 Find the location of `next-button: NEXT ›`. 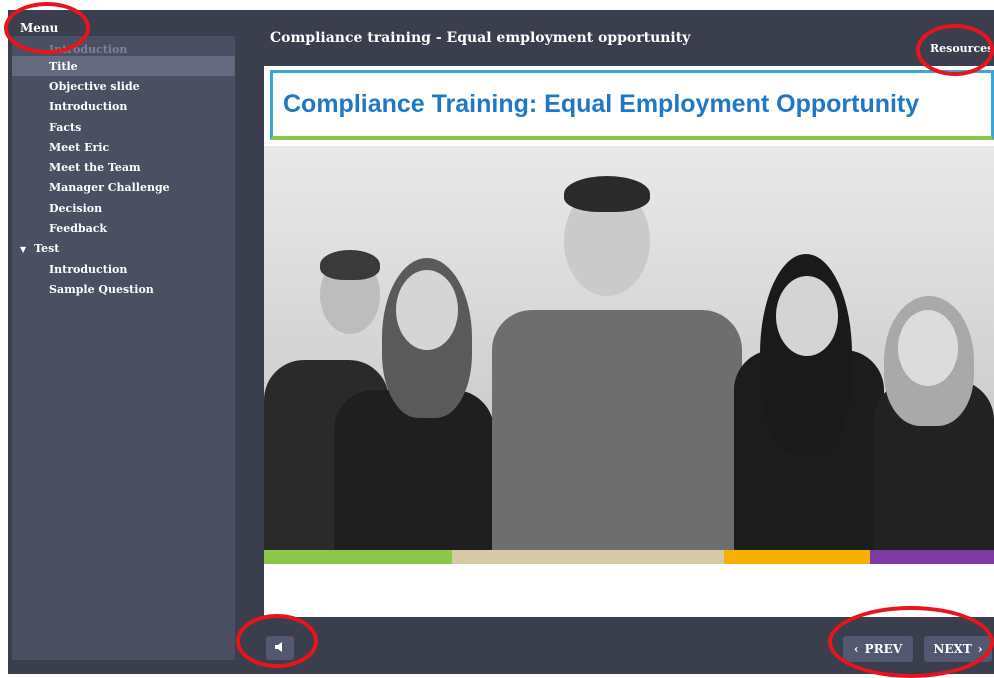

next-button: NEXT › is located at coordinates (958, 649).